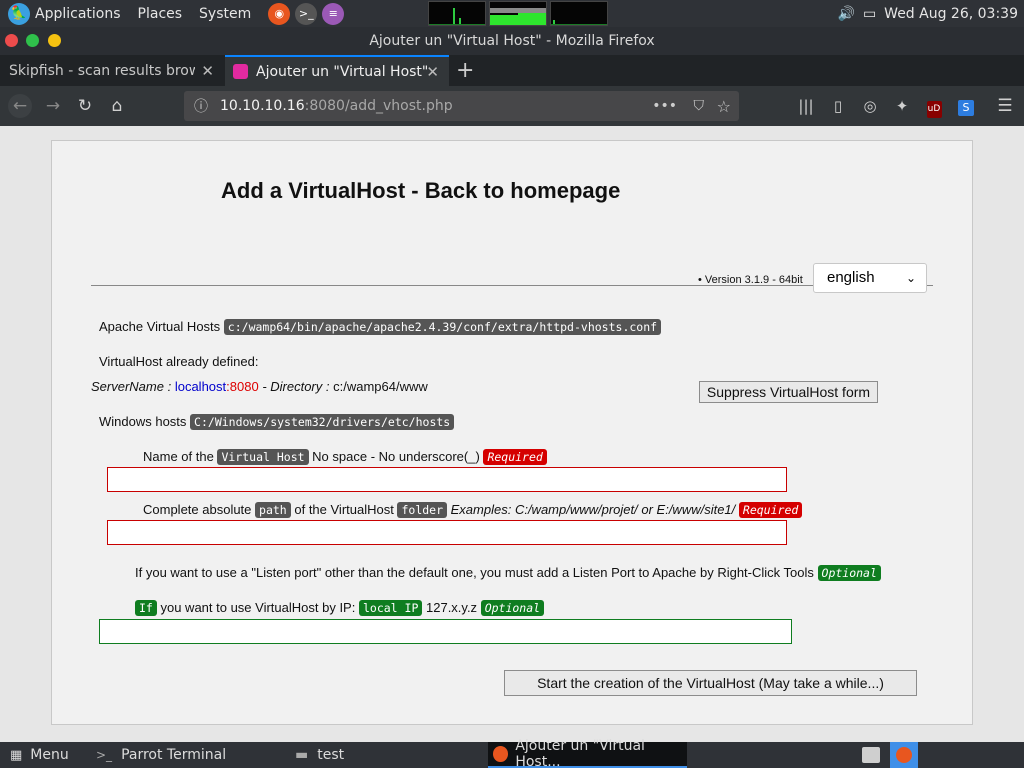  What do you see at coordinates (342, 71) in the screenshot?
I see `tab-label: Ajouter un "Virtual Host"` at bounding box center [342, 71].